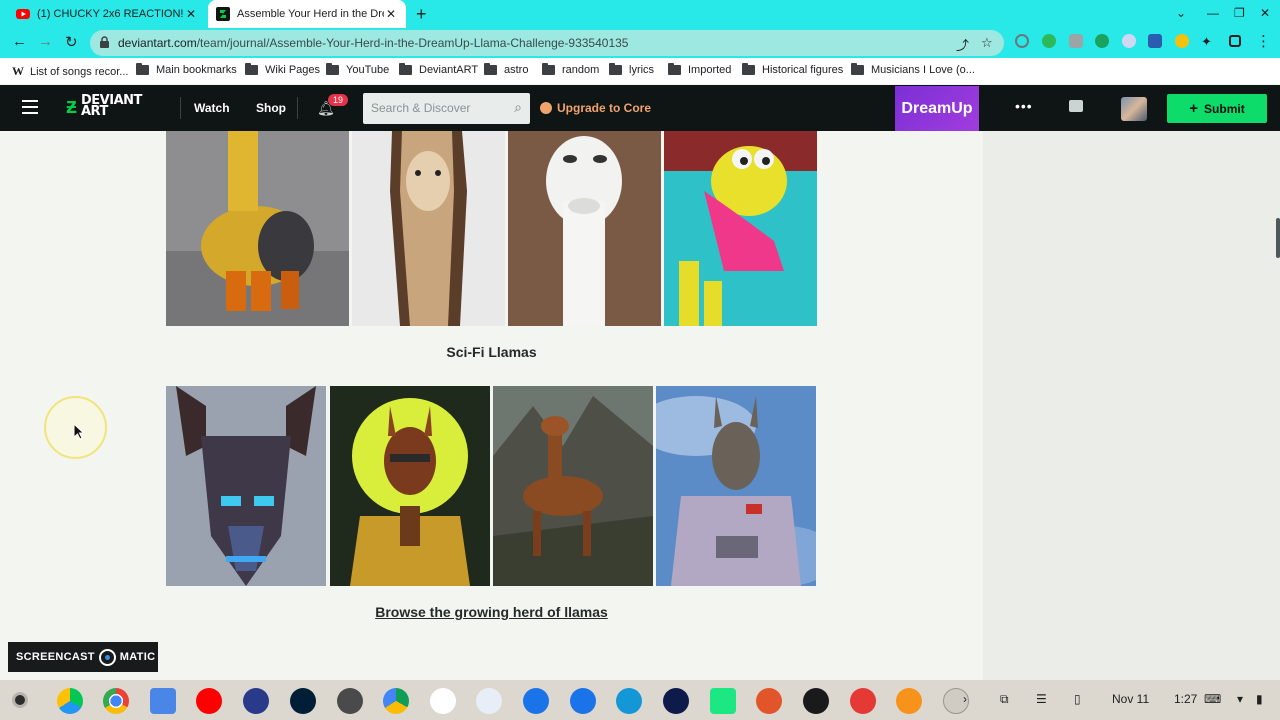  What do you see at coordinates (310, 14) in the screenshot?
I see `tab-title: Assemble Your Herd in the Dream` at bounding box center [310, 14].